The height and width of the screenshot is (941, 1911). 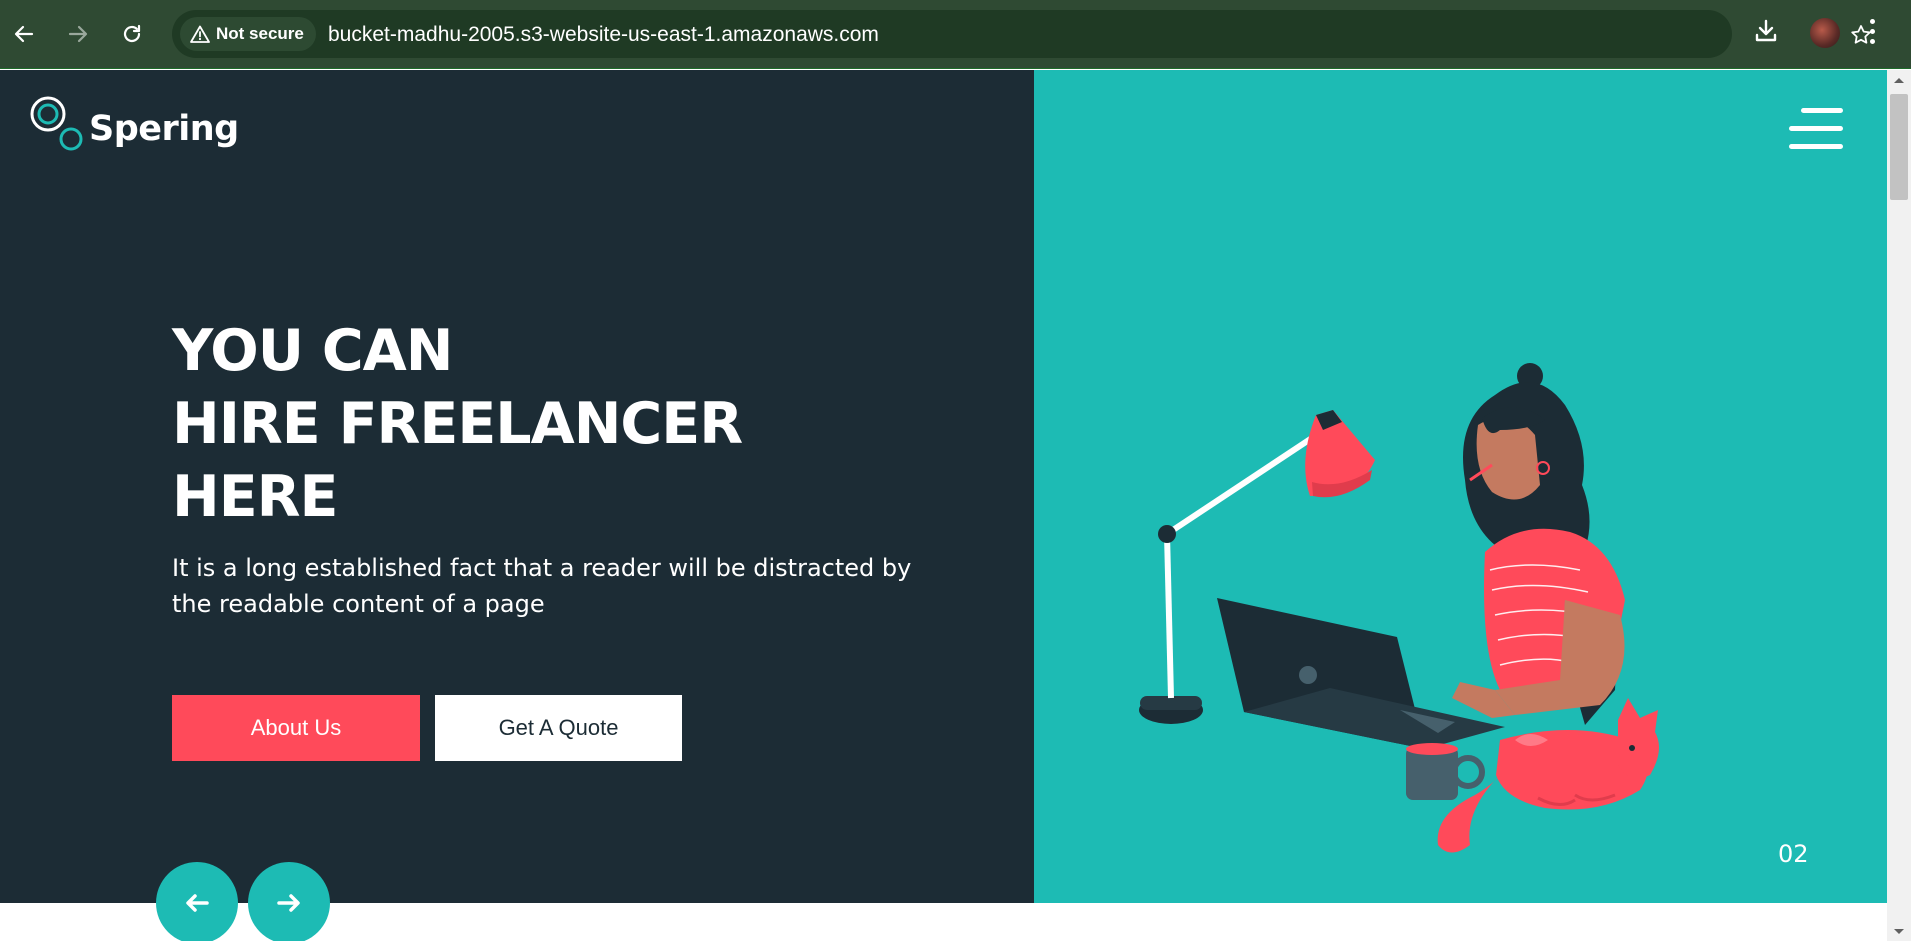 What do you see at coordinates (1825, 33) in the screenshot?
I see `profile-avatar` at bounding box center [1825, 33].